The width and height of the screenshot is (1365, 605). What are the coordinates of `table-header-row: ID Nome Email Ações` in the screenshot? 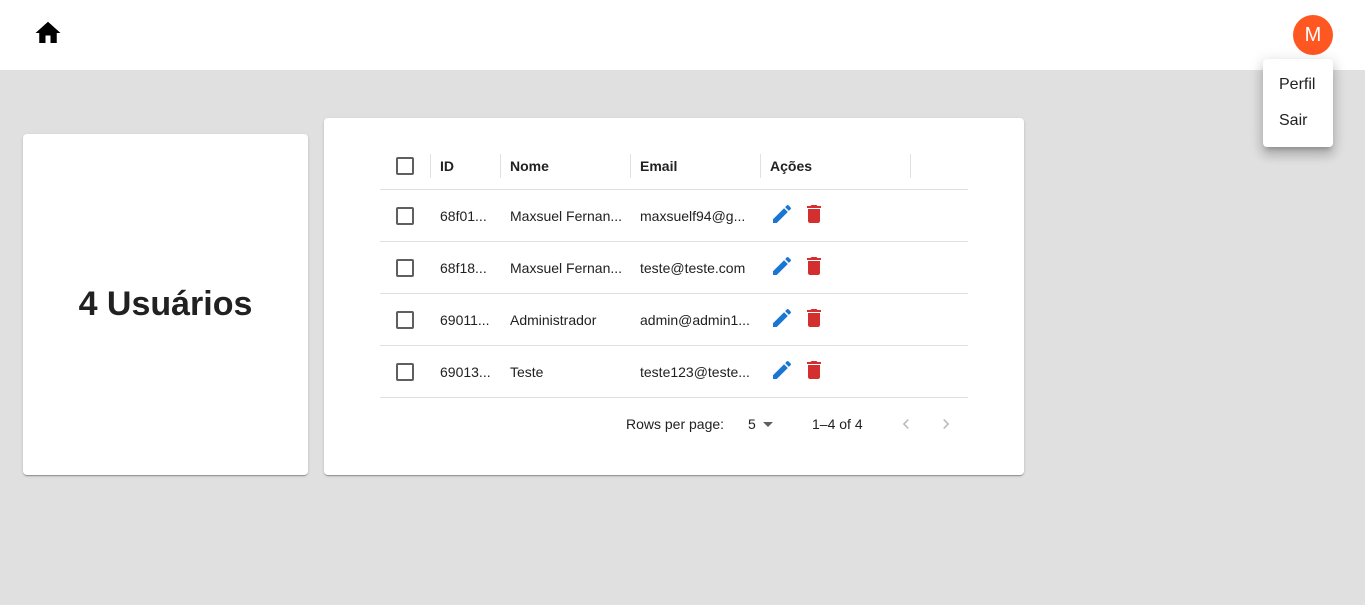 It's located at (674, 166).